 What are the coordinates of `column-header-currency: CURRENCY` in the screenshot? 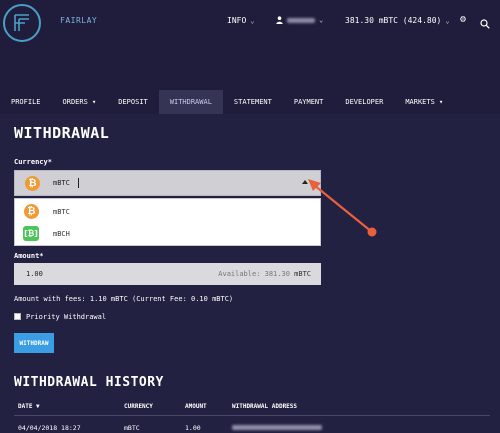 It's located at (138, 406).